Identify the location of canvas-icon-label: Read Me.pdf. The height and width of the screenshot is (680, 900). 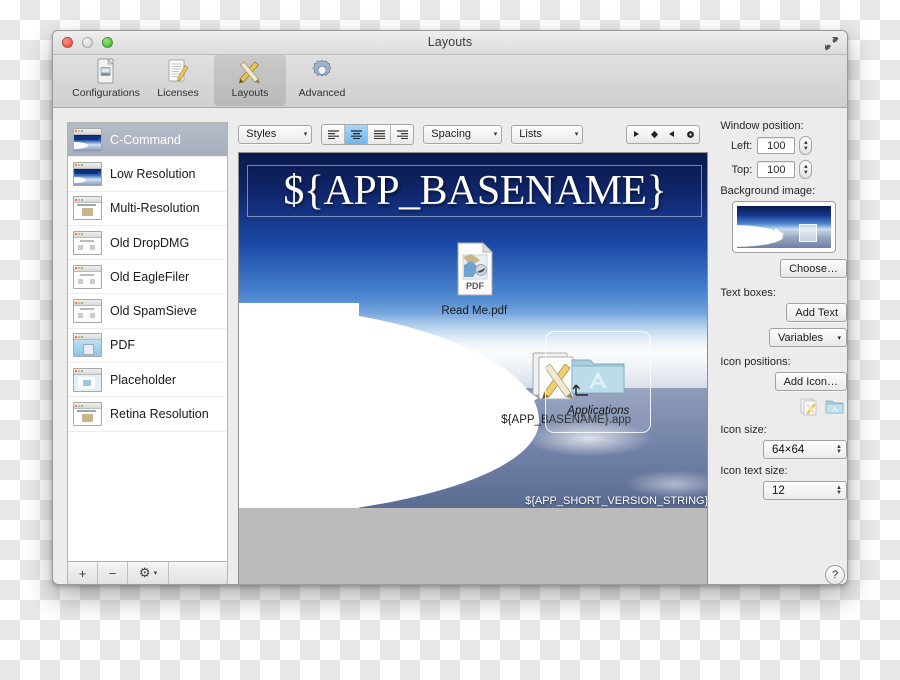
(474, 311).